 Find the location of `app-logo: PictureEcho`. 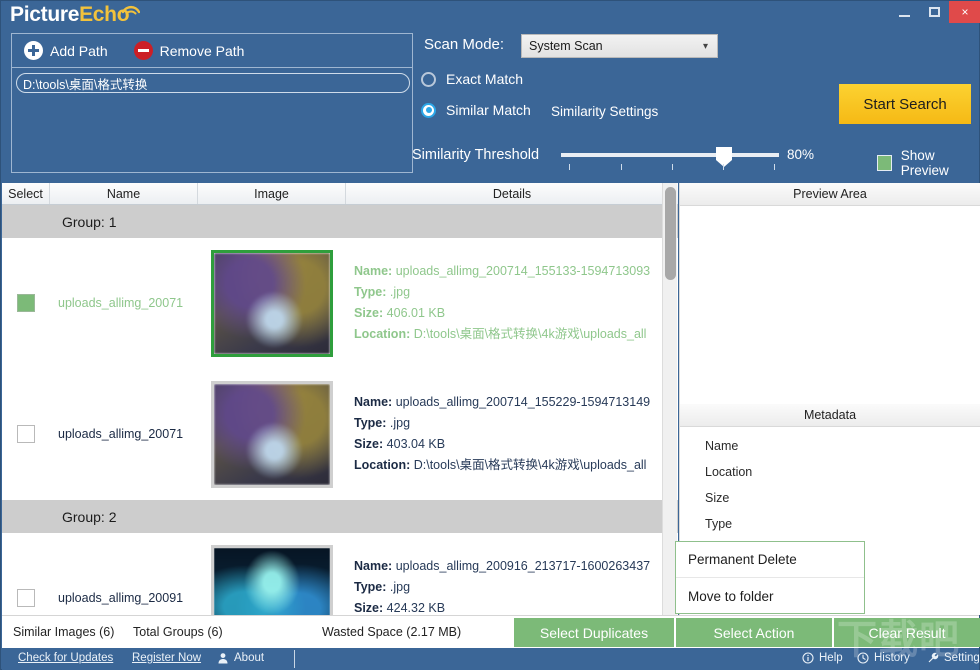

app-logo: PictureEcho is located at coordinates (70, 15).